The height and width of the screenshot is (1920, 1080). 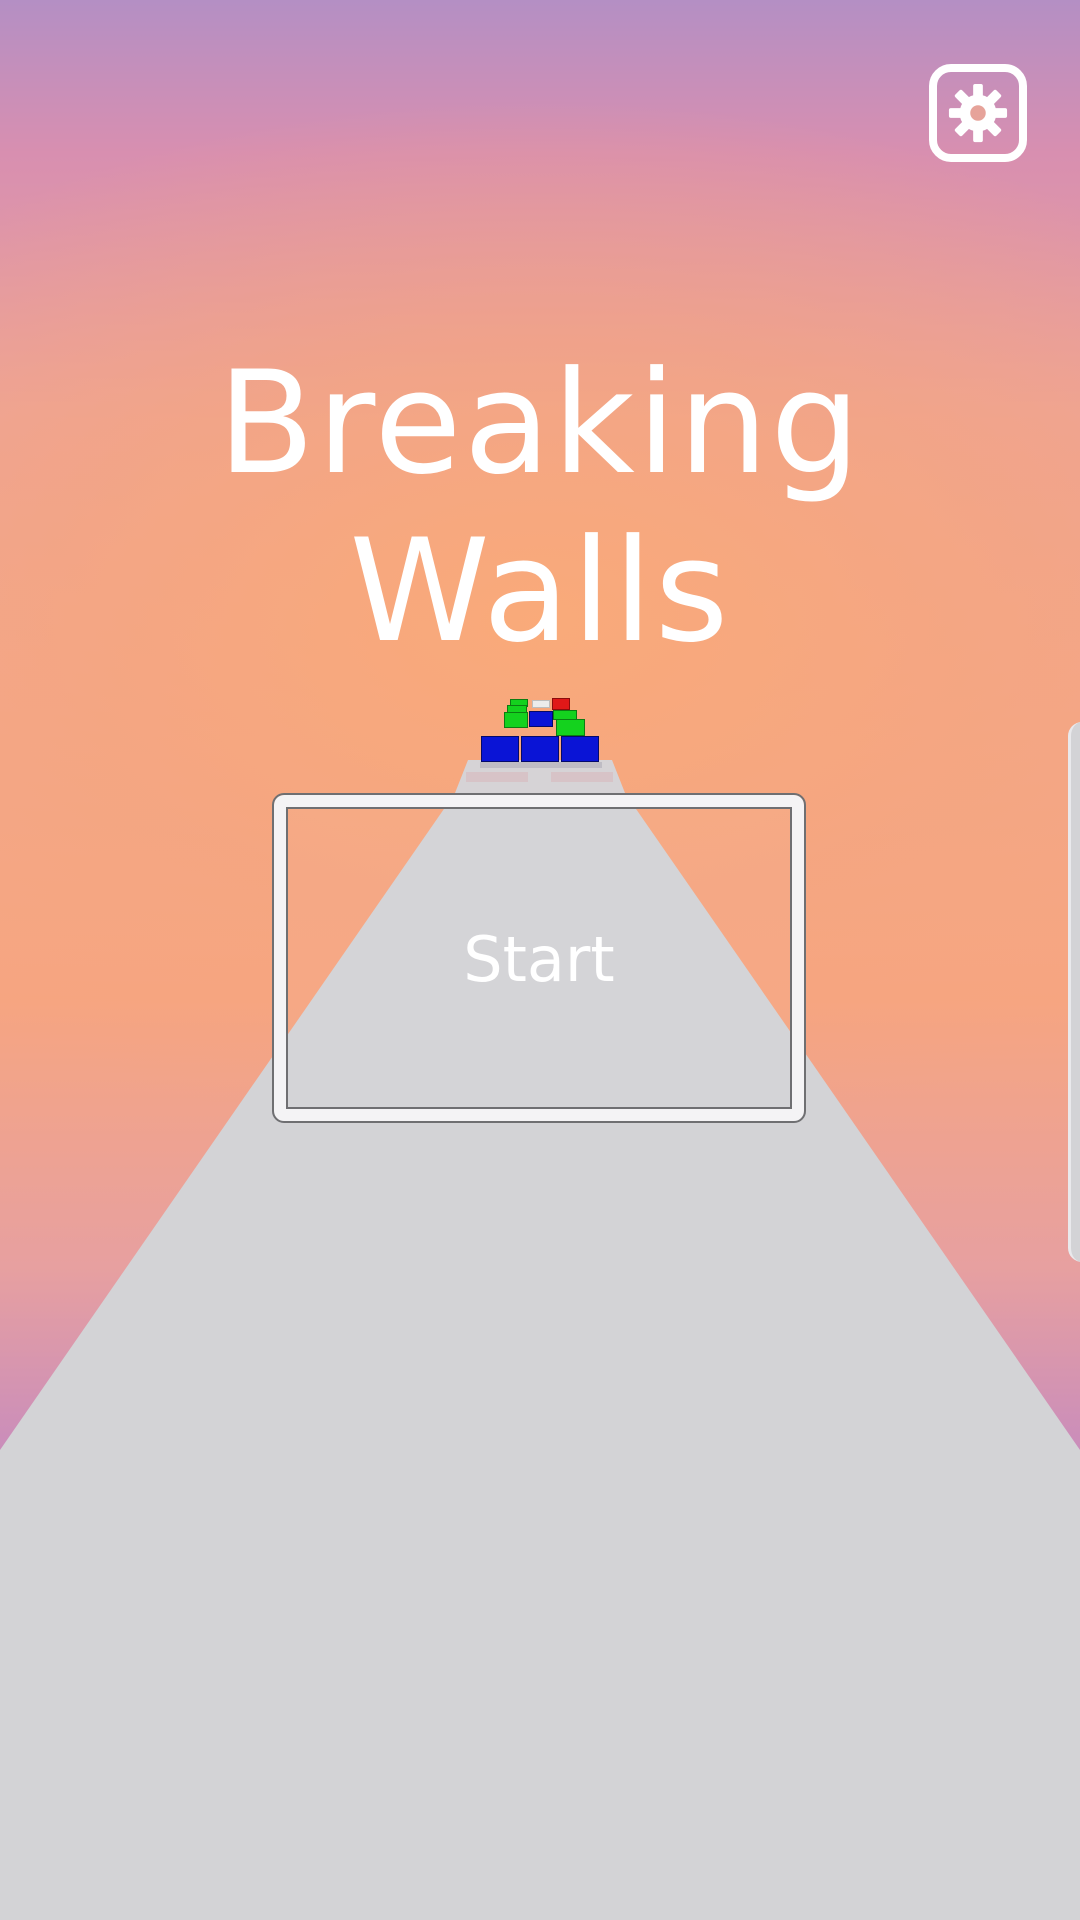 I want to click on gear-icon, so click(x=978, y=113).